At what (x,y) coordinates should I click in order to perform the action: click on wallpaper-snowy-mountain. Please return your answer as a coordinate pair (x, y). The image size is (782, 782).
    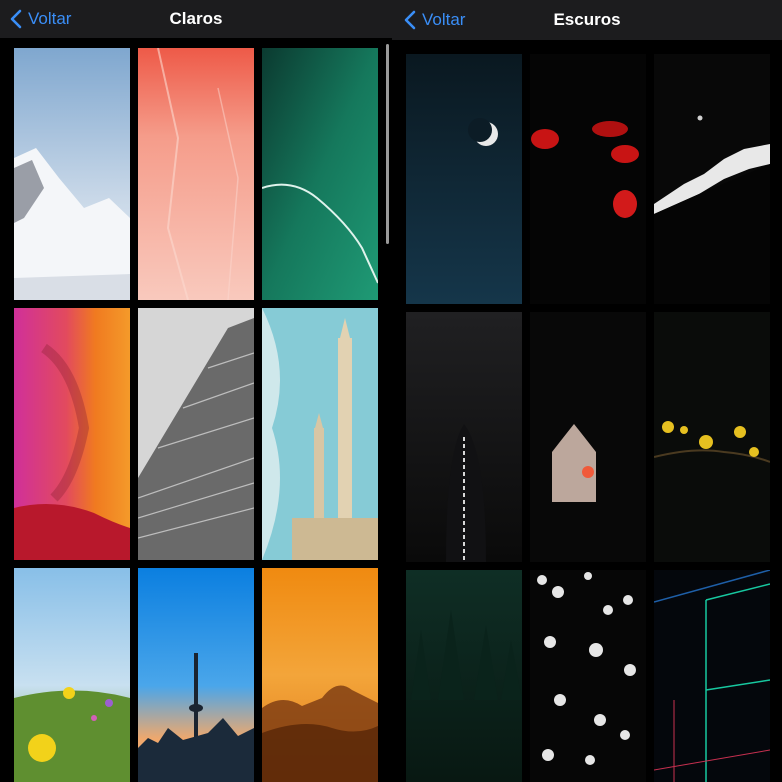
    Looking at the image, I should click on (72, 174).